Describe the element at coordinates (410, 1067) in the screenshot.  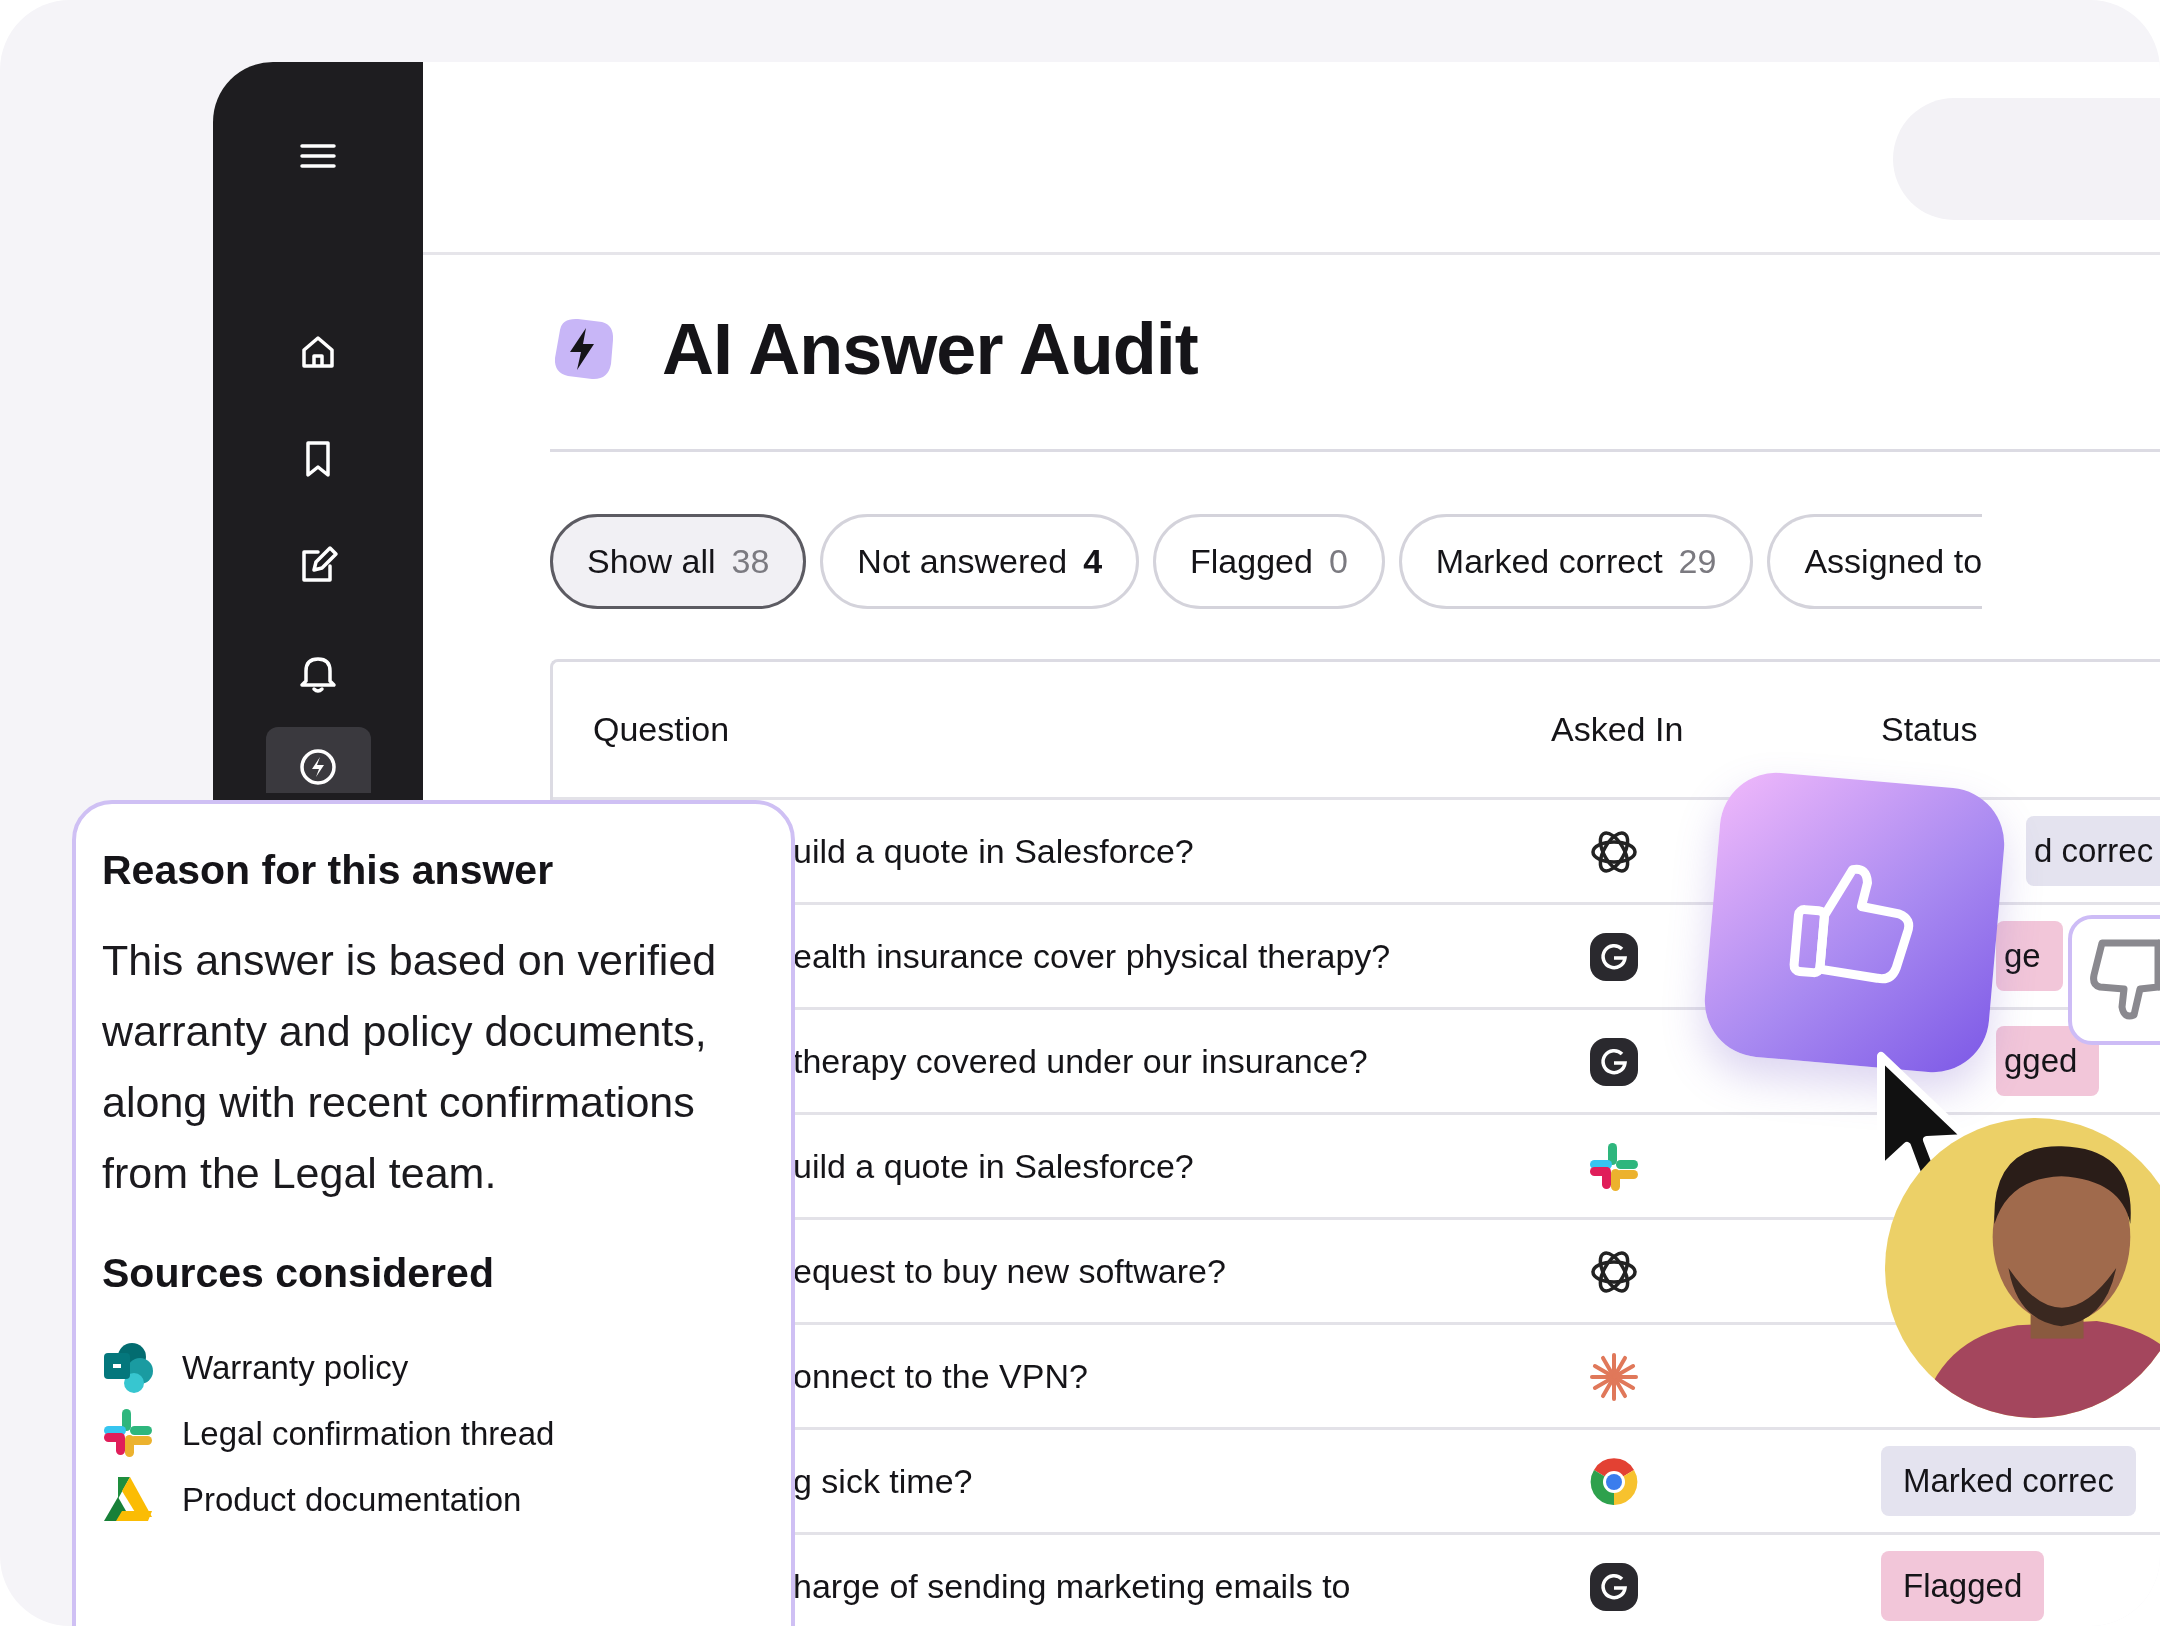
I see `reason-text: This answer is based on verified warranty and policy documents, along with recent confirmations from the Legal team.` at that location.